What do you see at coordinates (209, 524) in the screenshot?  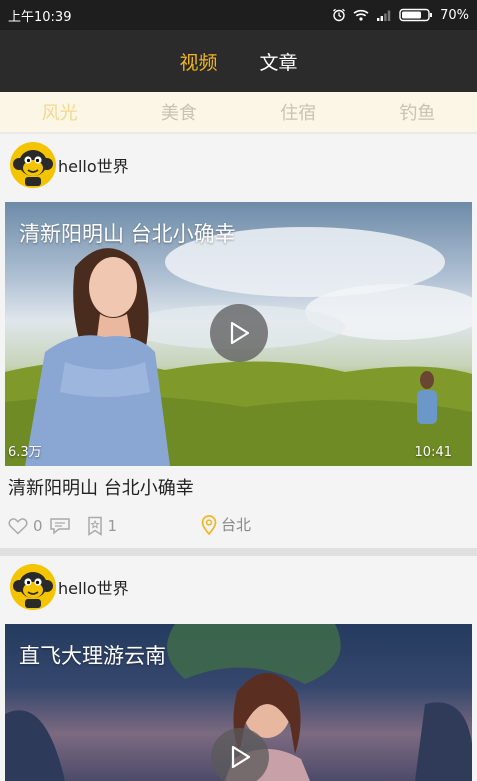 I see `location-pin-icon` at bounding box center [209, 524].